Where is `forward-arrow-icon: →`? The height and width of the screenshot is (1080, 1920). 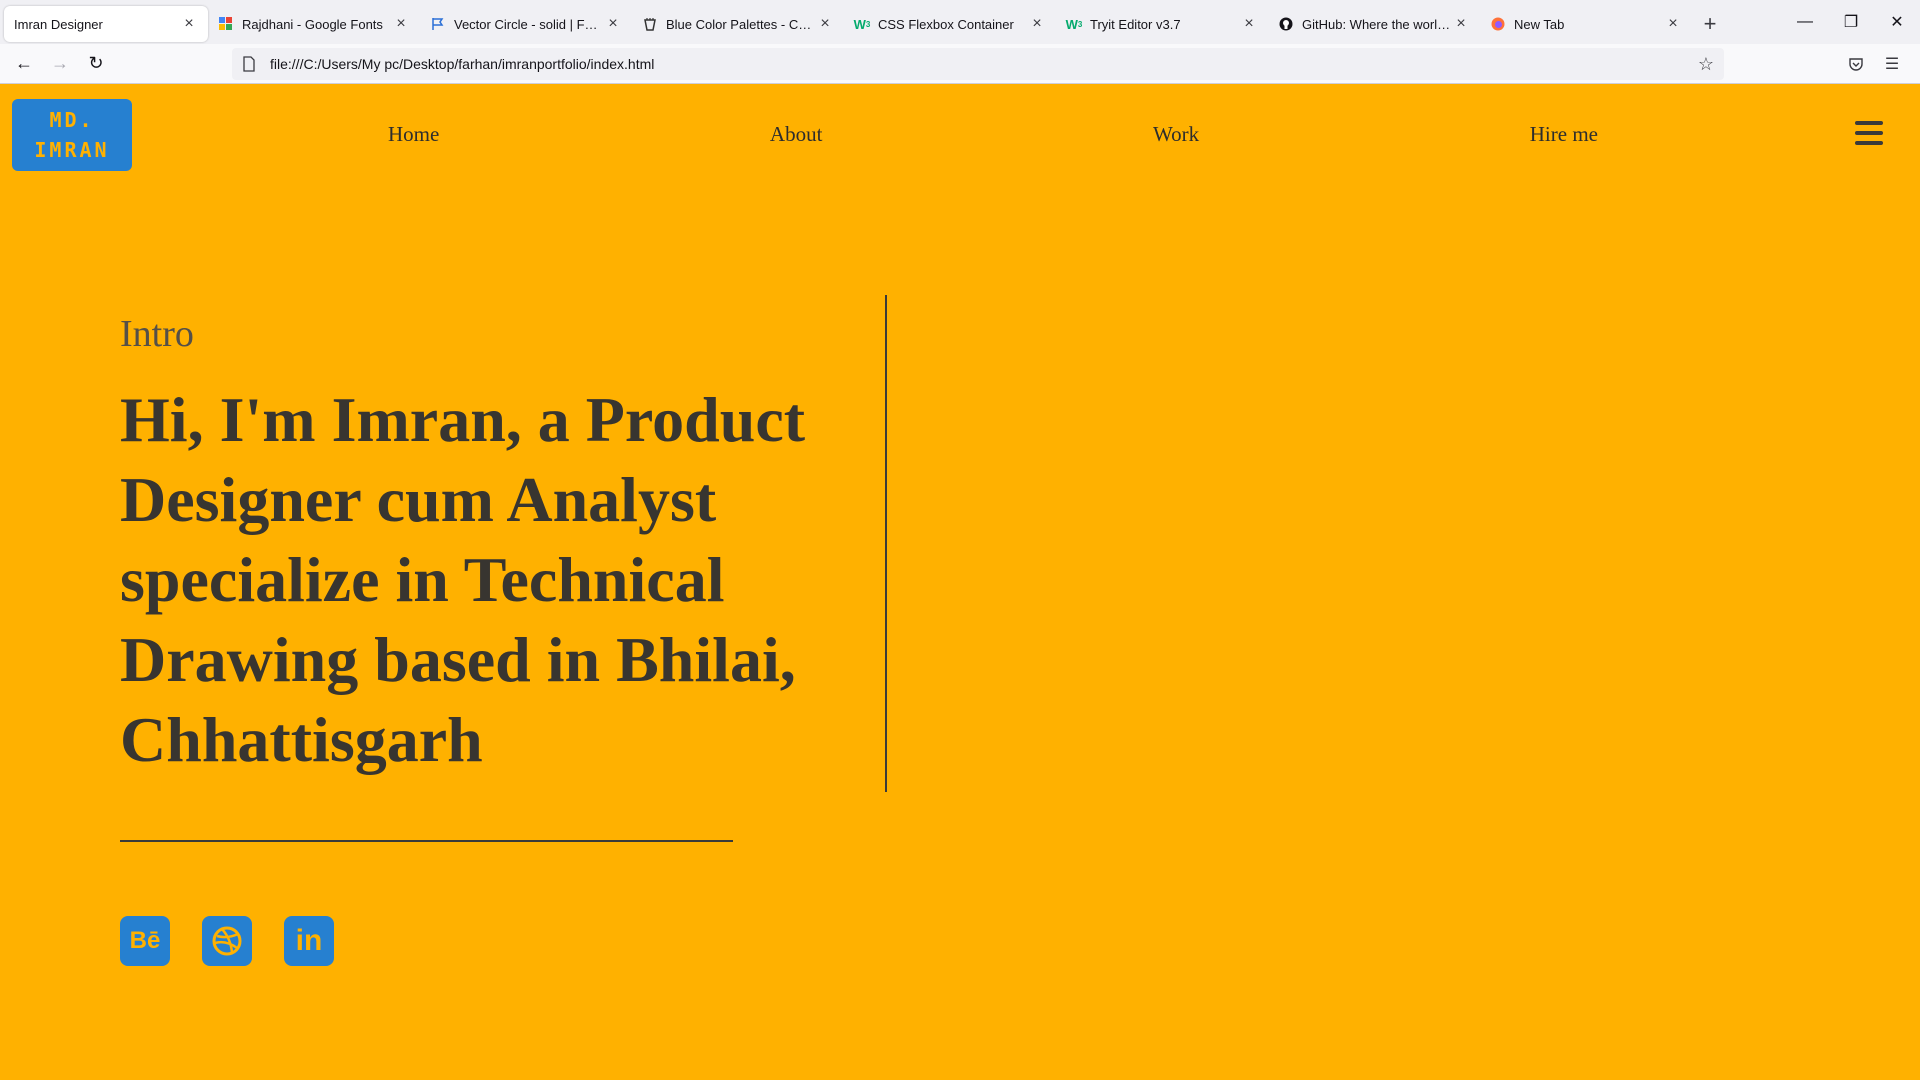 forward-arrow-icon: → is located at coordinates (60, 64).